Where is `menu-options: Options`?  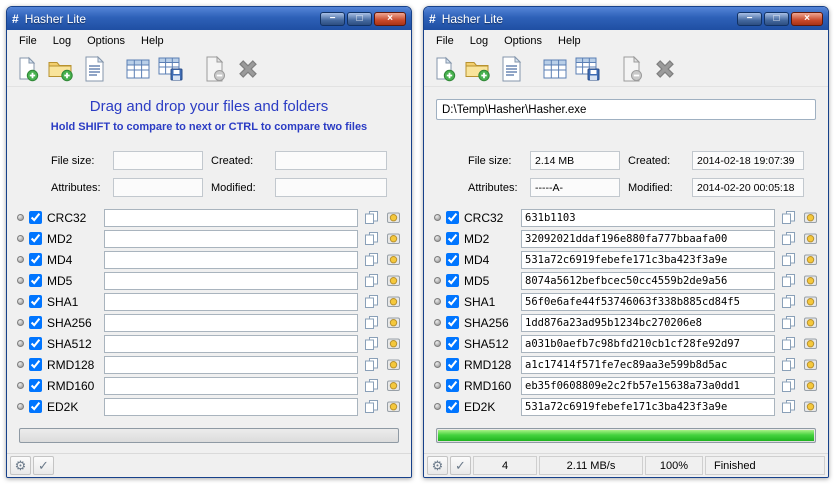
menu-options: Options is located at coordinates (523, 41).